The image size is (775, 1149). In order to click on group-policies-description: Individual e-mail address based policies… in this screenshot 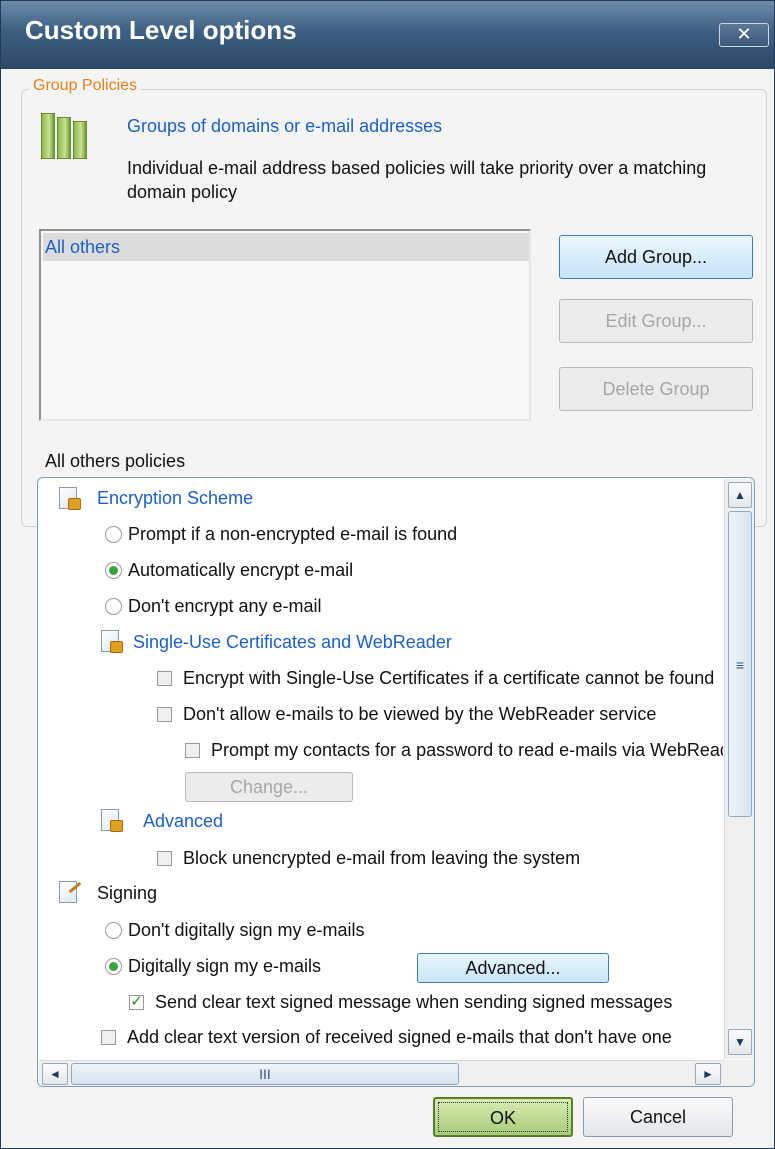, I will do `click(417, 180)`.